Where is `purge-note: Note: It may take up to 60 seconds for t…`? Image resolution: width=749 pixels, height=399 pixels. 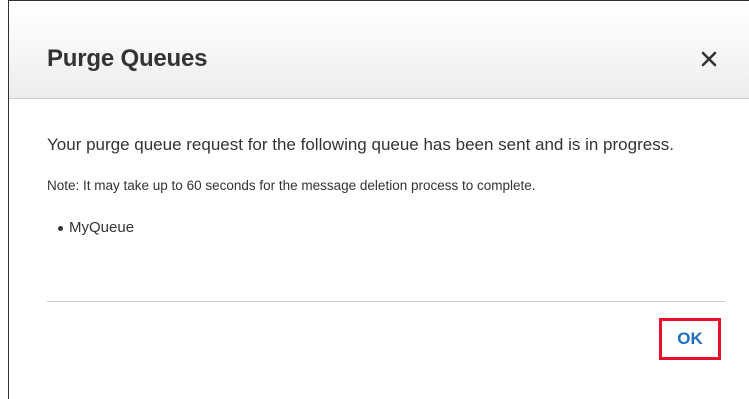
purge-note: Note: It may take up to 60 seconds for t… is located at coordinates (291, 185).